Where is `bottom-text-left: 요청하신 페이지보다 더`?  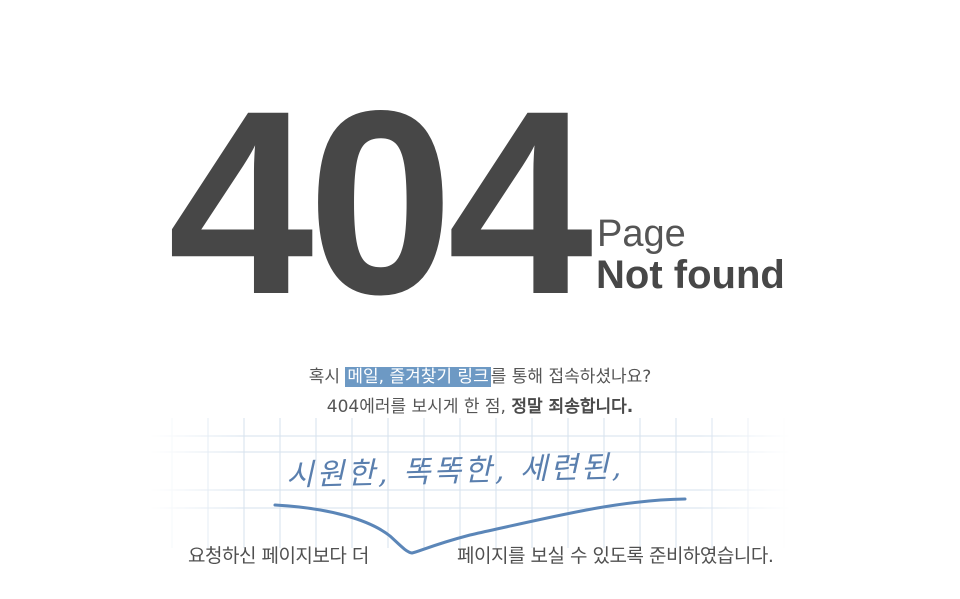
bottom-text-left: 요청하신 페이지보다 더 is located at coordinates (278, 556).